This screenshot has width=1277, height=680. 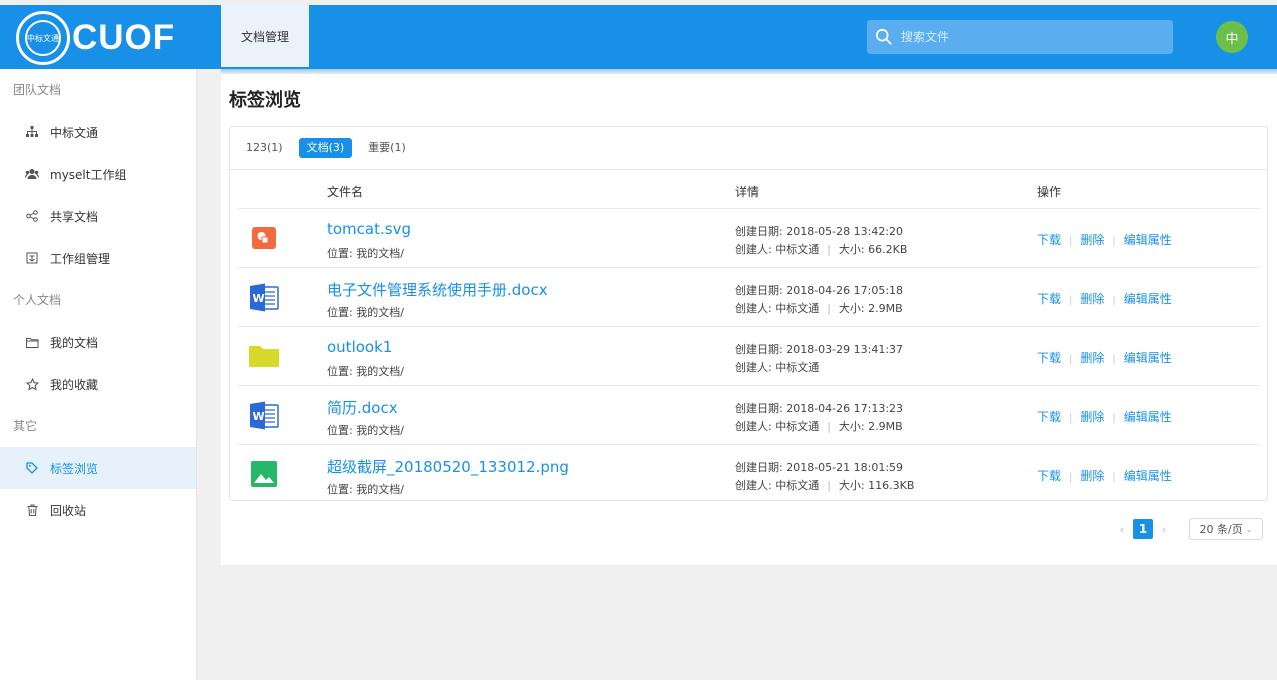 I want to click on sidebar-group-personal: 个人文档, so click(x=37, y=300).